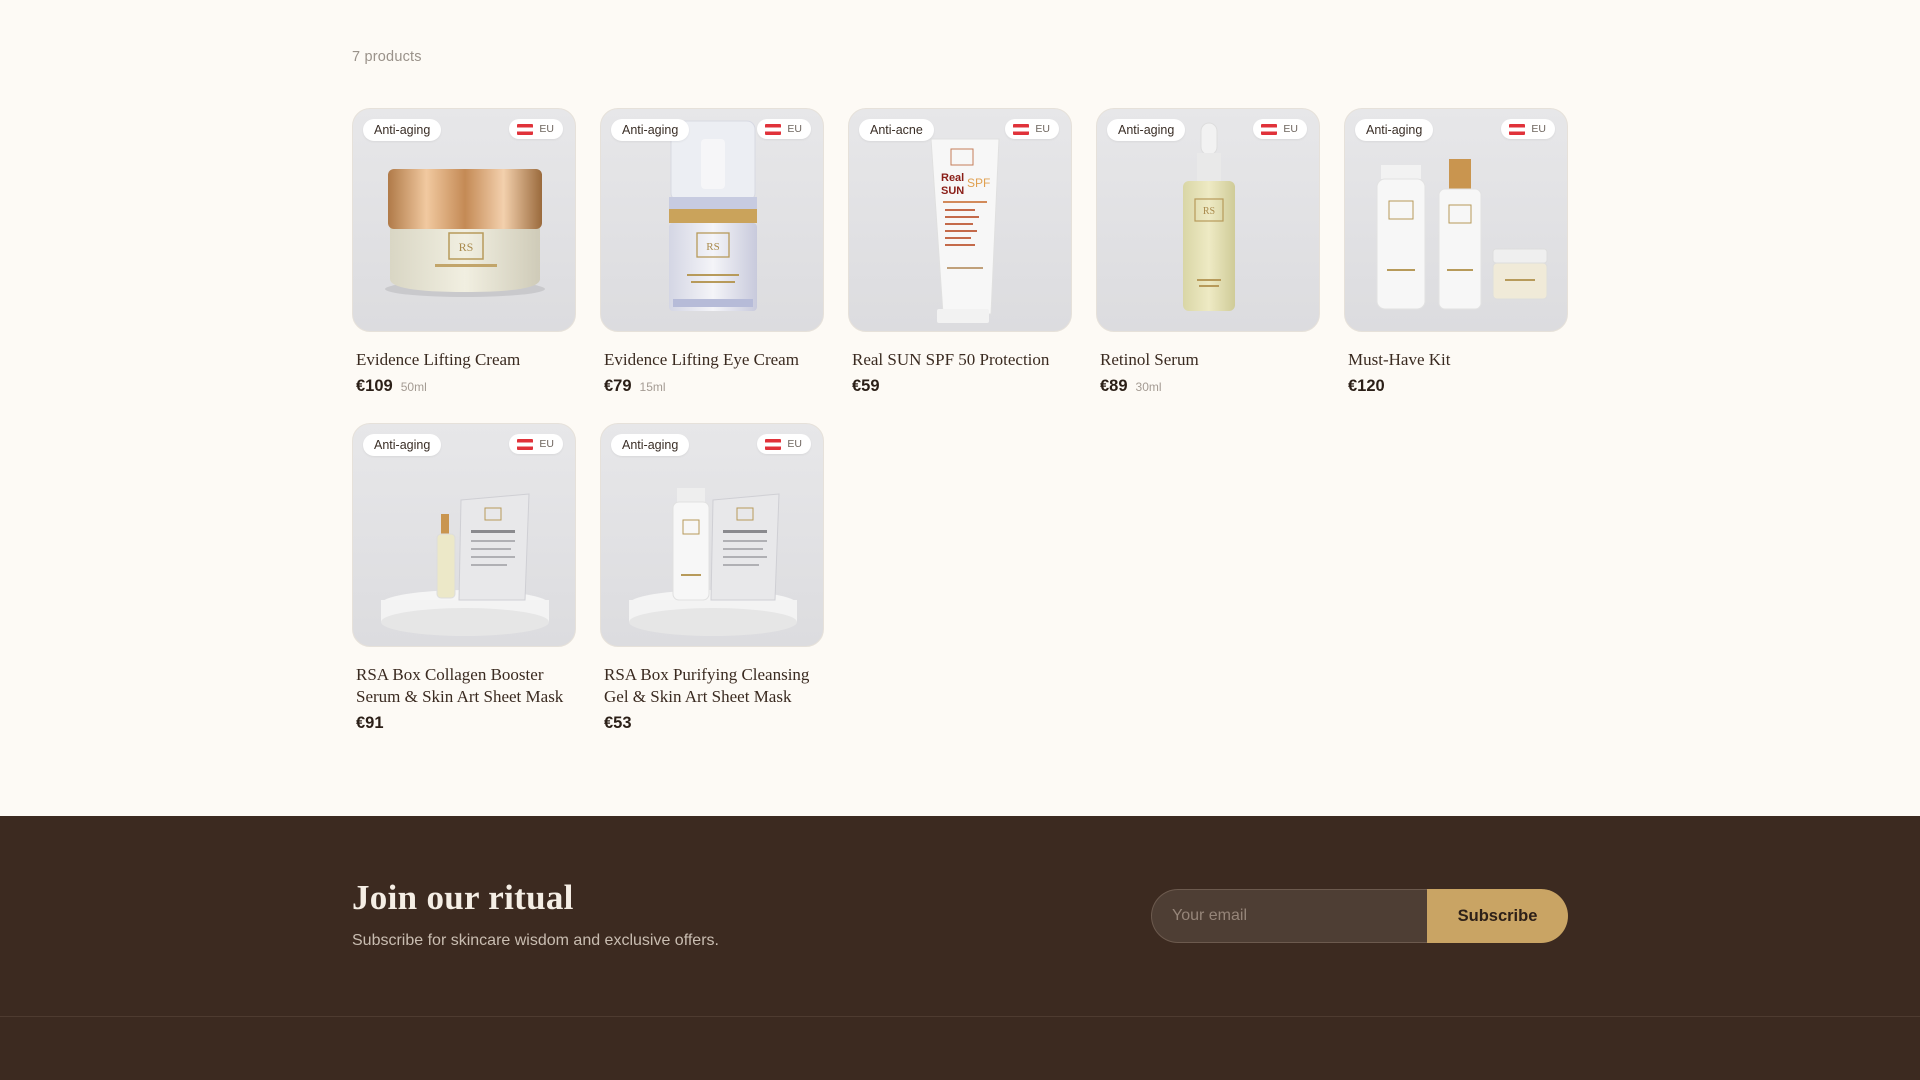  Describe the element at coordinates (1497, 916) in the screenshot. I see `subscribe-button: Subscribe` at that location.